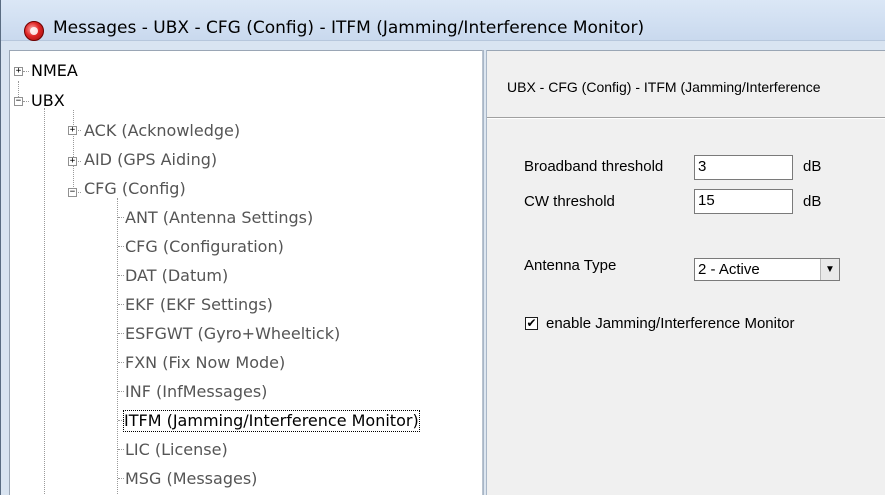  I want to click on broadband-threshold-input: 3, so click(743, 167).